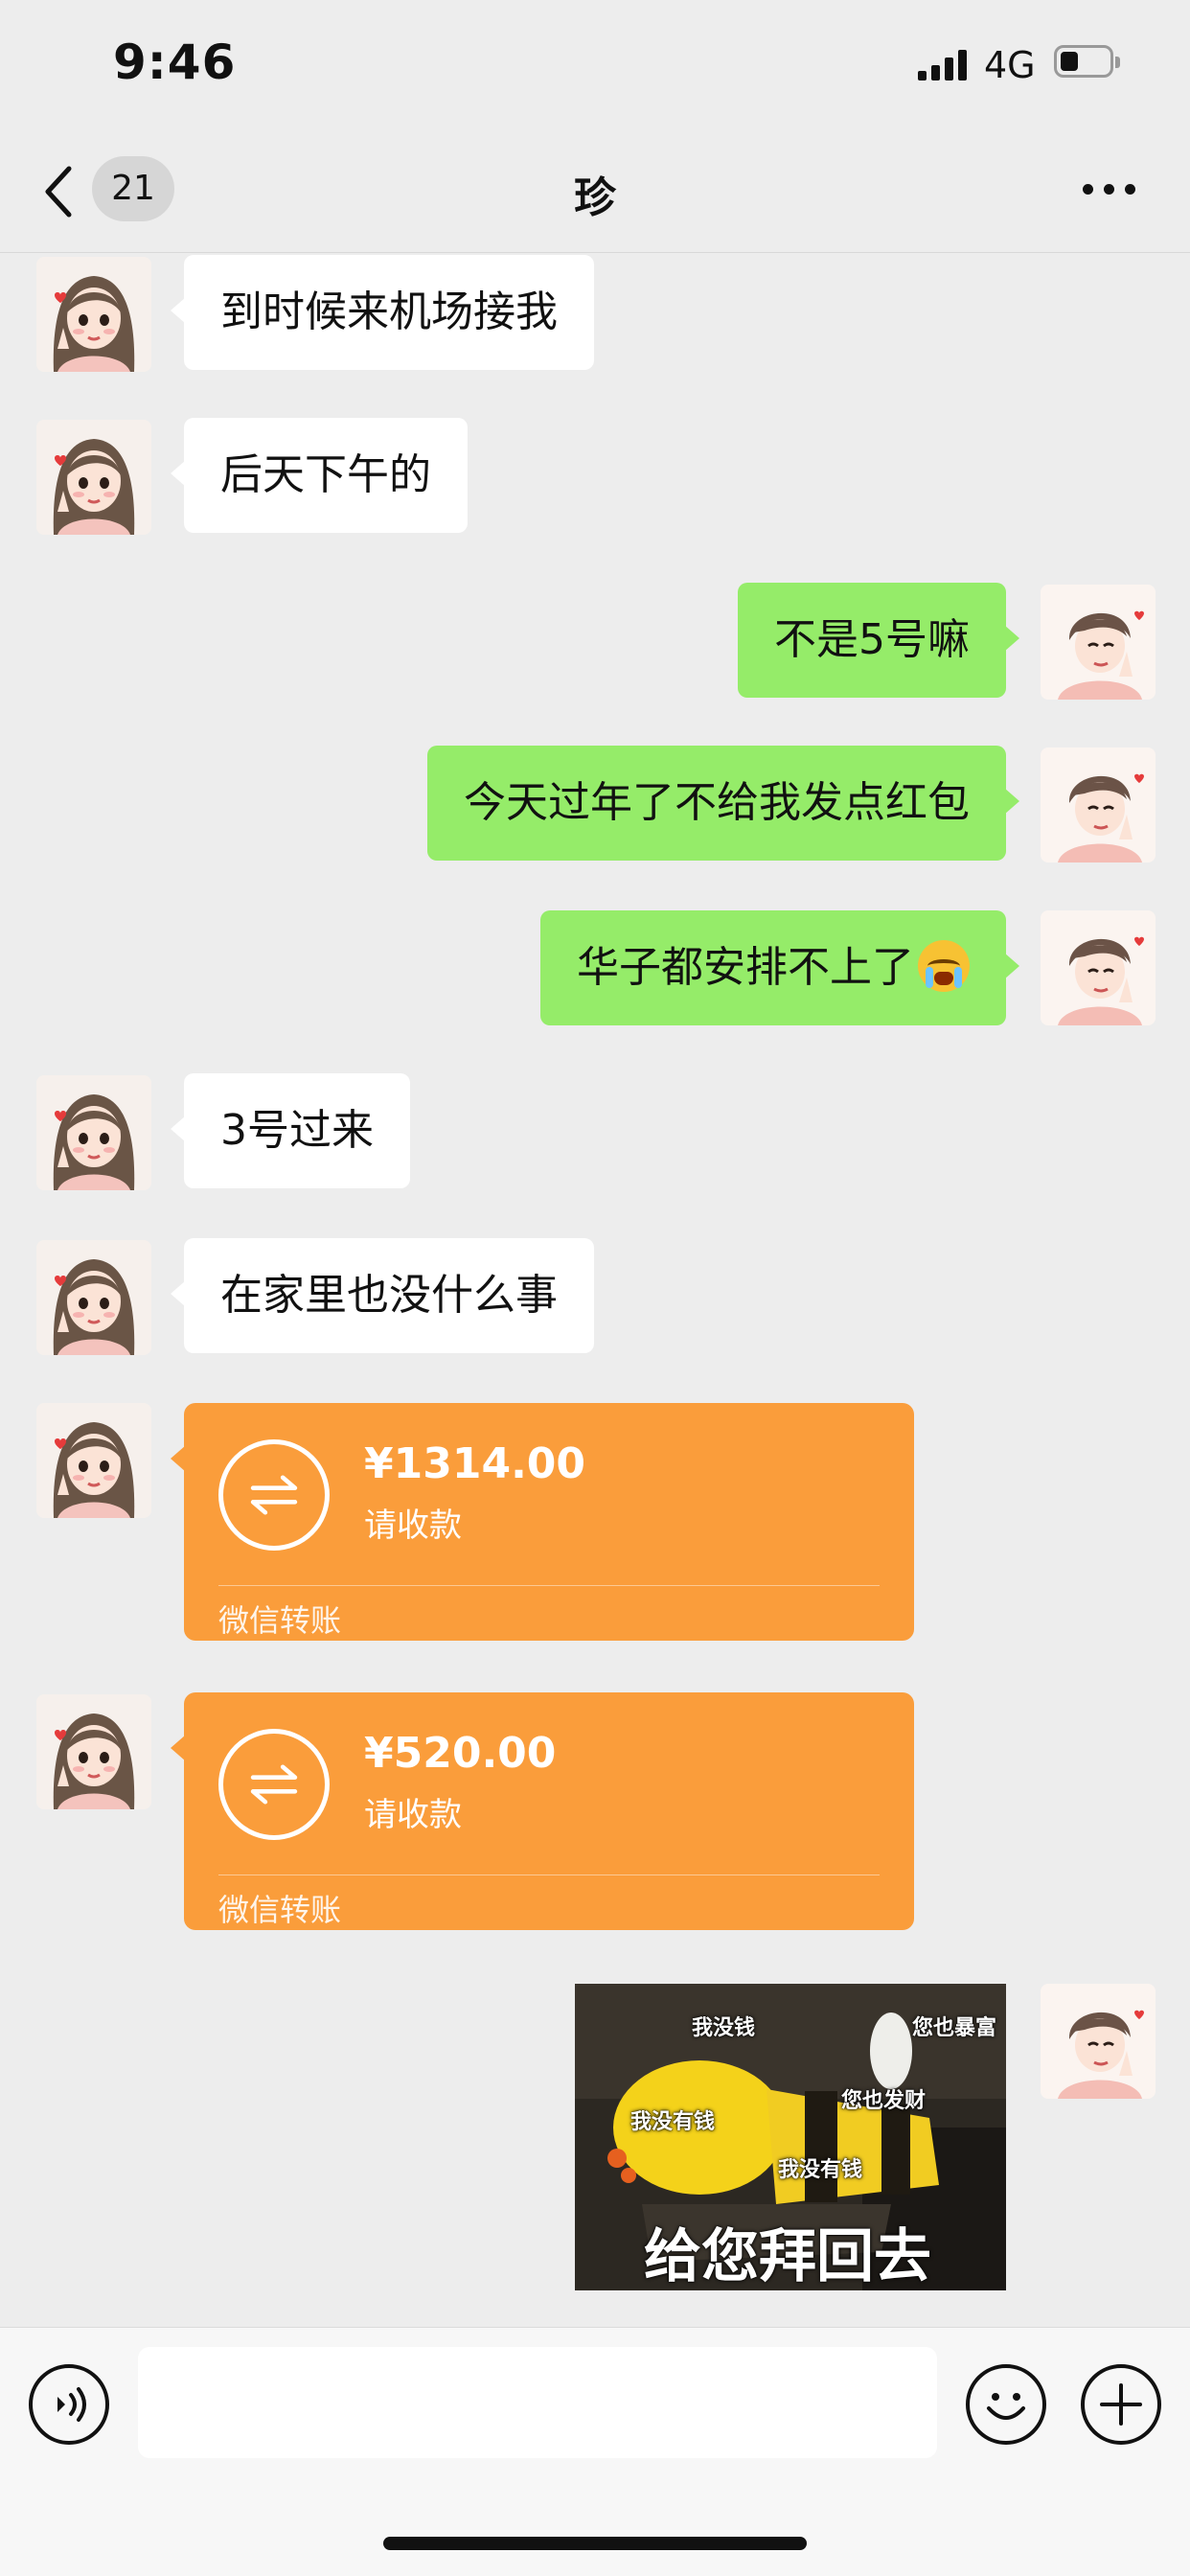  I want to click on message-bubble-incoming: 到时候来机场接我, so click(382, 312).